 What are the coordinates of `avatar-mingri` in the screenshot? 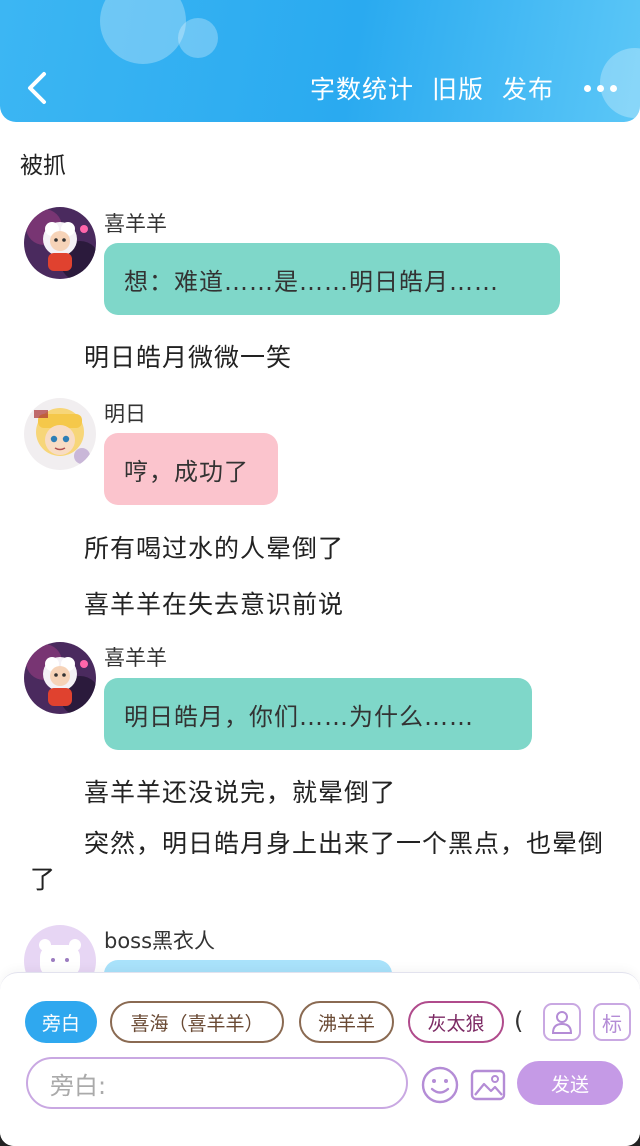 It's located at (60, 434).